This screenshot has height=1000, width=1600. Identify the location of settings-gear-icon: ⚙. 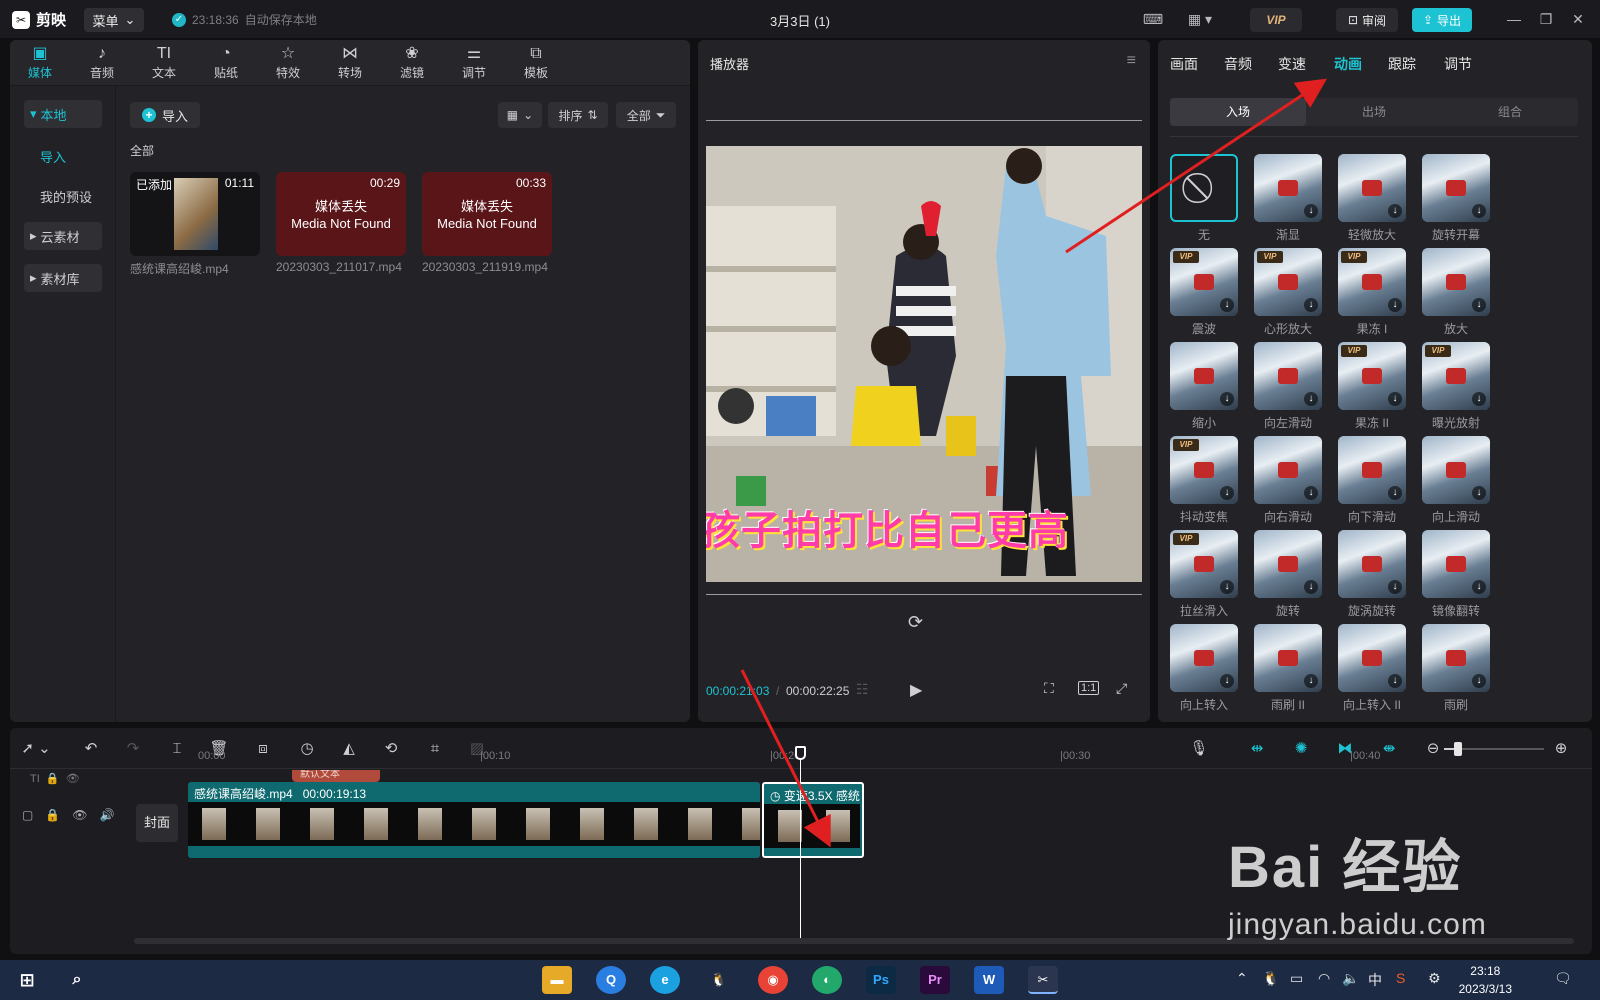
(1434, 978).